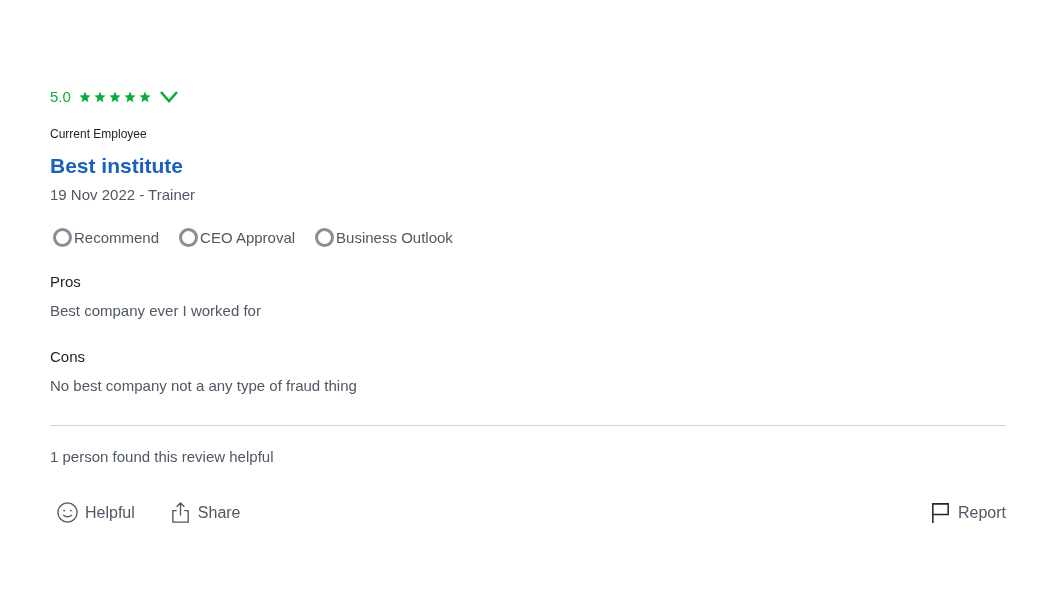 This screenshot has height=608, width=1059. What do you see at coordinates (60, 96) in the screenshot?
I see `rating-value: 5.0` at bounding box center [60, 96].